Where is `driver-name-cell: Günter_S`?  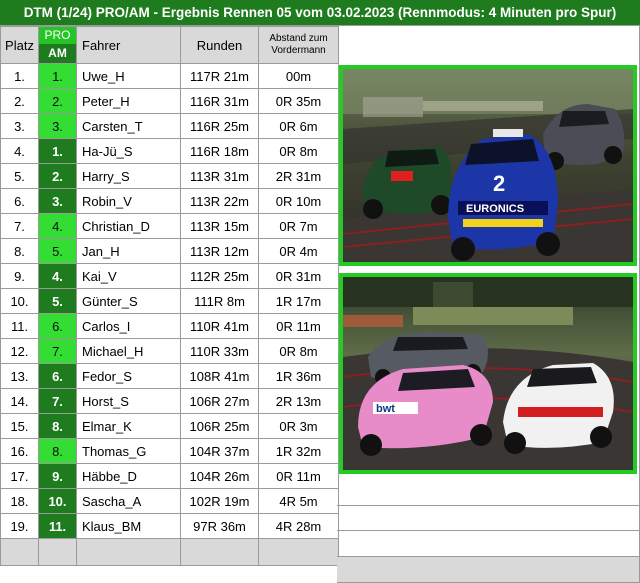 driver-name-cell: Günter_S is located at coordinates (128, 301).